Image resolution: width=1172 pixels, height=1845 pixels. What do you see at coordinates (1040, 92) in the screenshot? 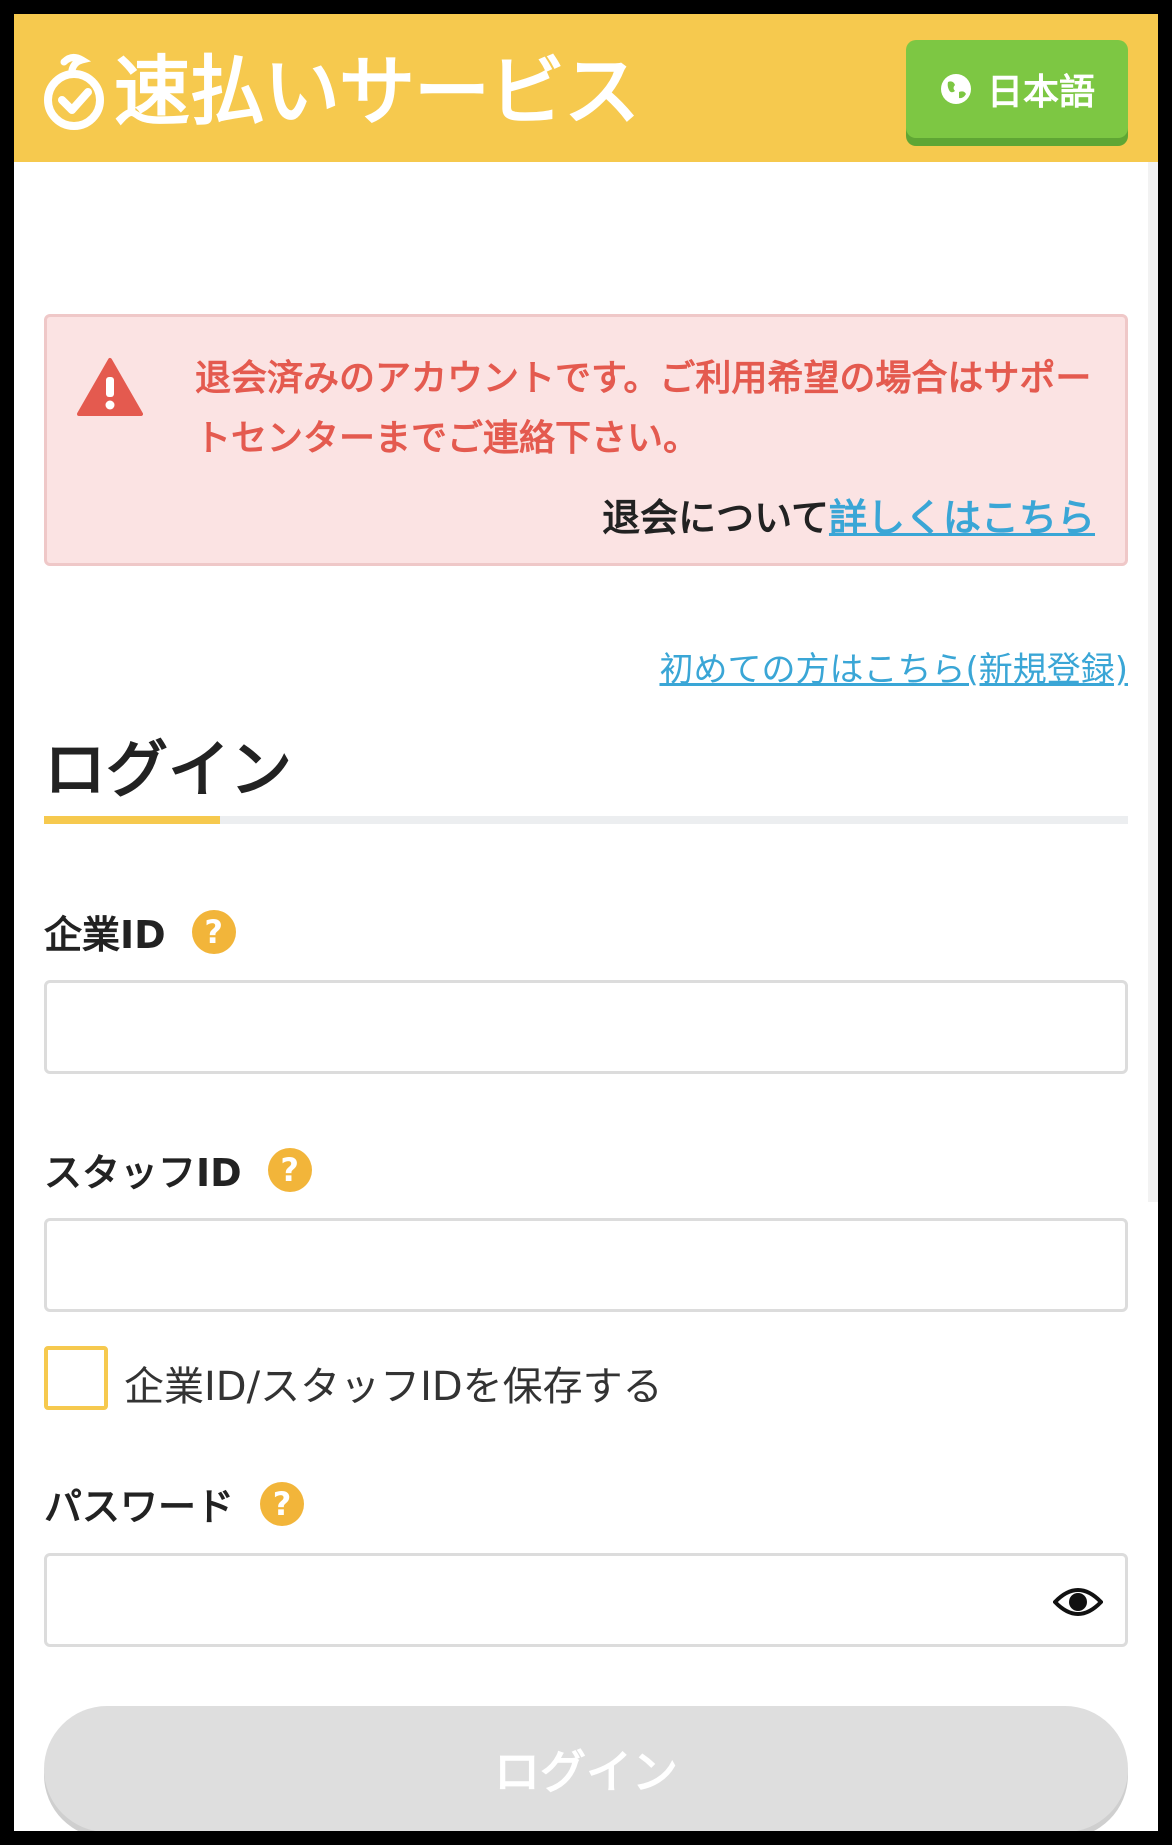
I see `language-label: 日本語` at bounding box center [1040, 92].